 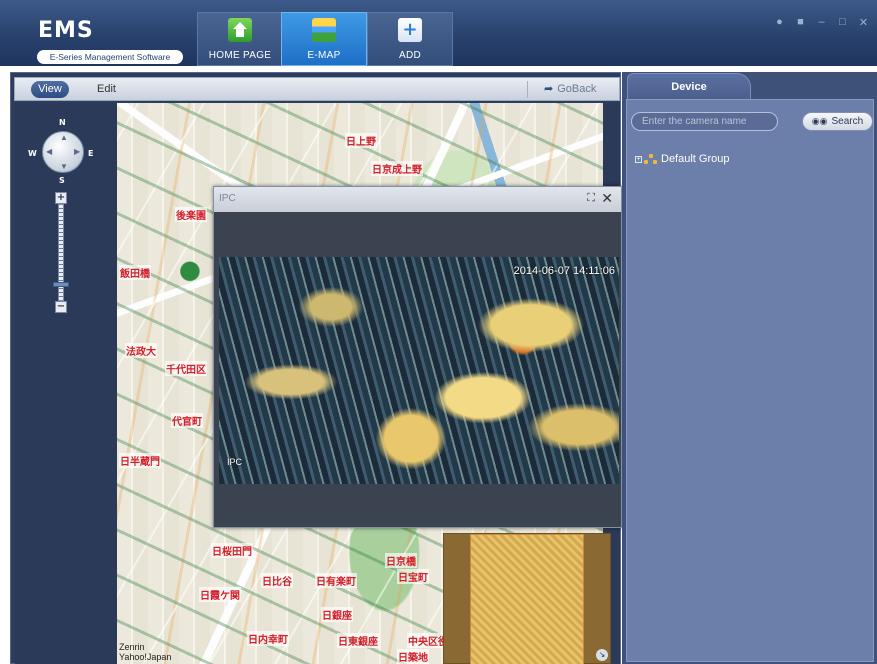 I want to click on minimap-viewport, so click(x=527, y=599).